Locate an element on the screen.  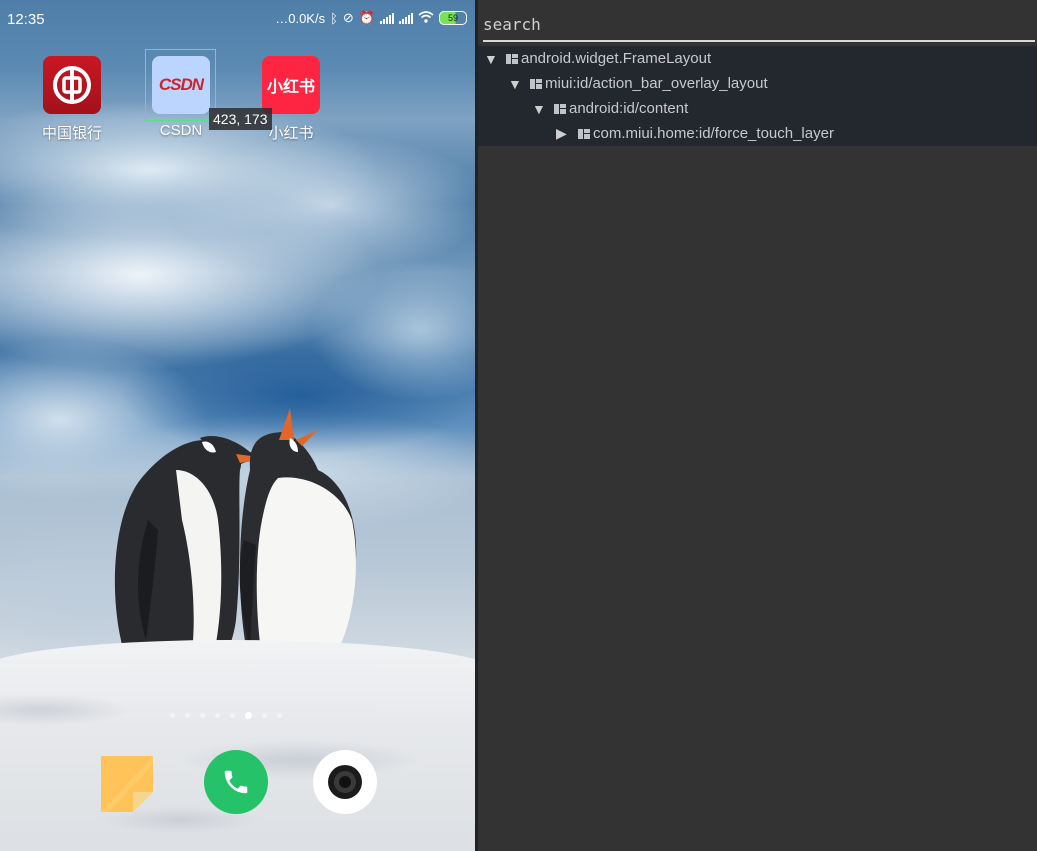
xiaohongshu-logo-text: 小红书 is located at coordinates (290, 87).